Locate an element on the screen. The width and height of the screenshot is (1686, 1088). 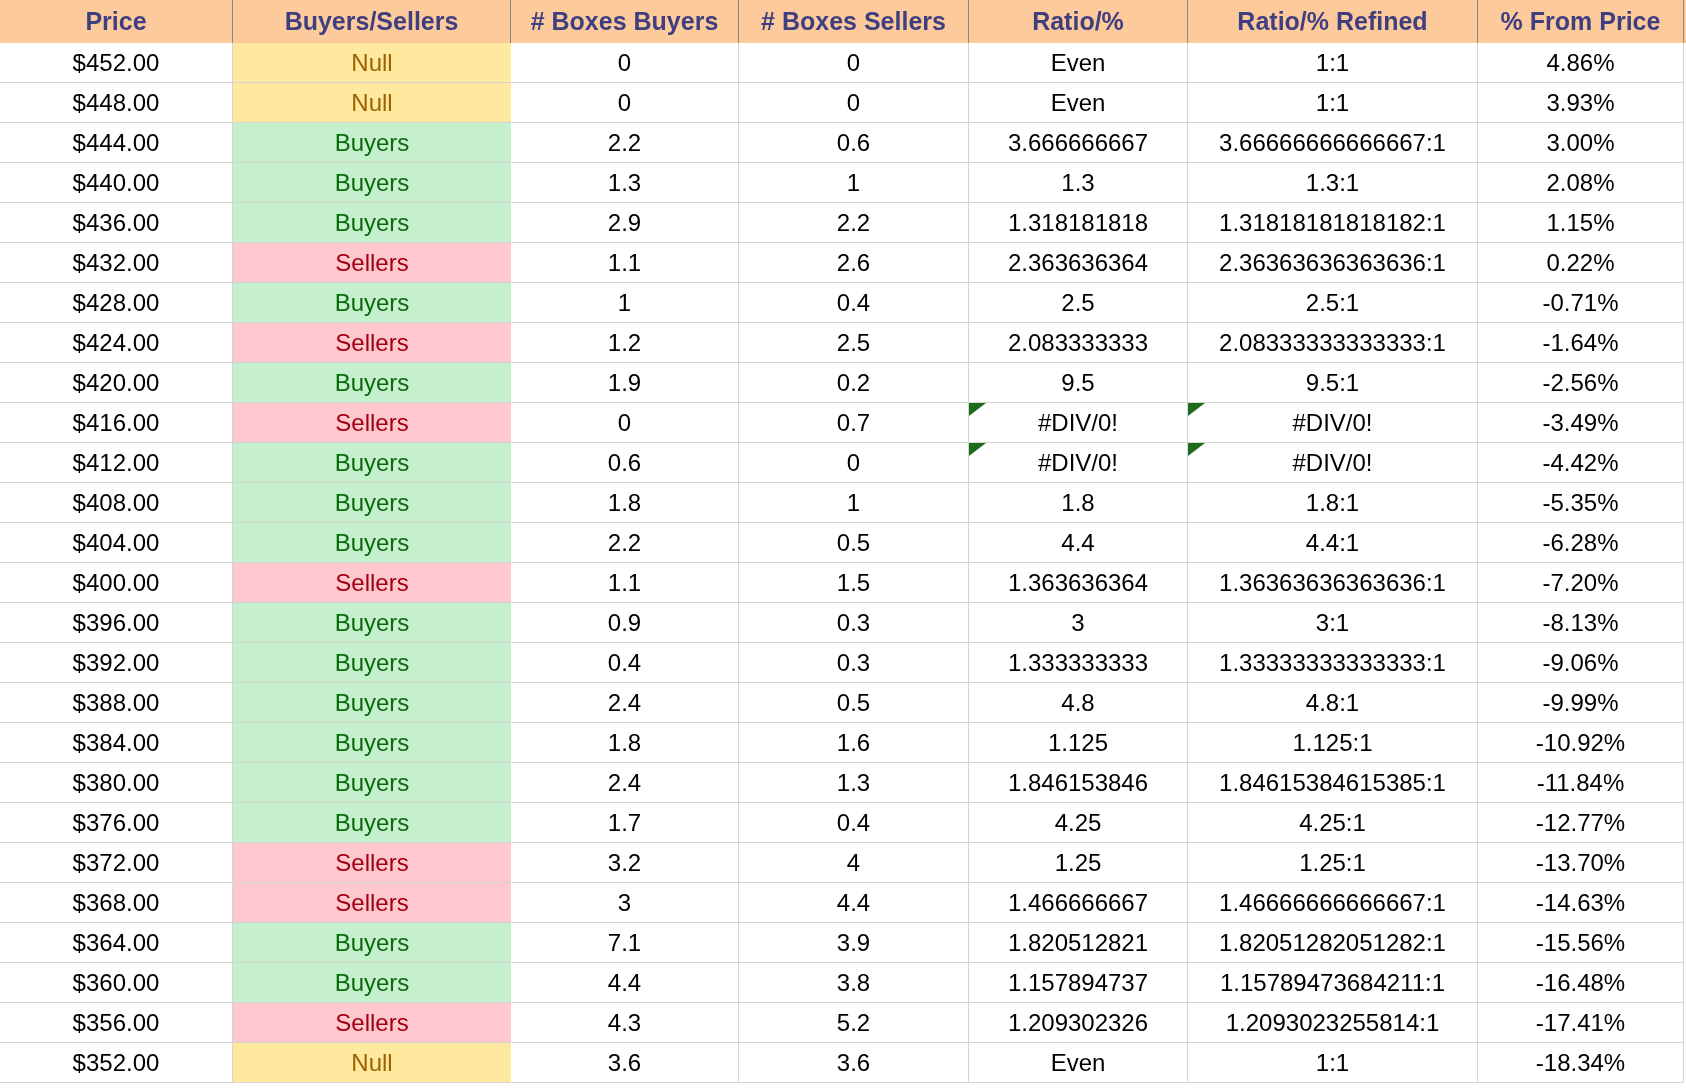
table-cell: 5.2 is located at coordinates (854, 1023).